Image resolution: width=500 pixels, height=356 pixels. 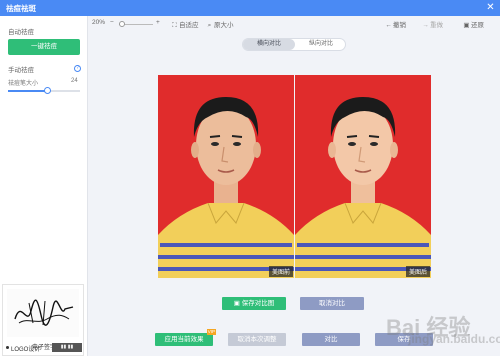 What do you see at coordinates (211, 332) in the screenshot?
I see `vip-badge: VIP` at bounding box center [211, 332].